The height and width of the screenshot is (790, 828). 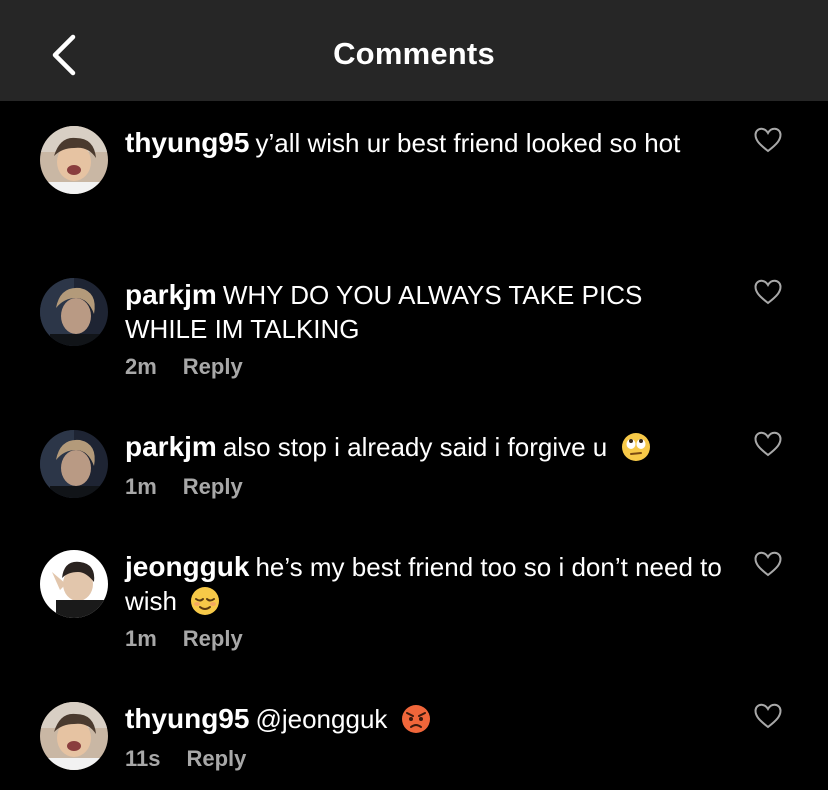 What do you see at coordinates (143, 758) in the screenshot?
I see `comment-timestamp: 11s` at bounding box center [143, 758].